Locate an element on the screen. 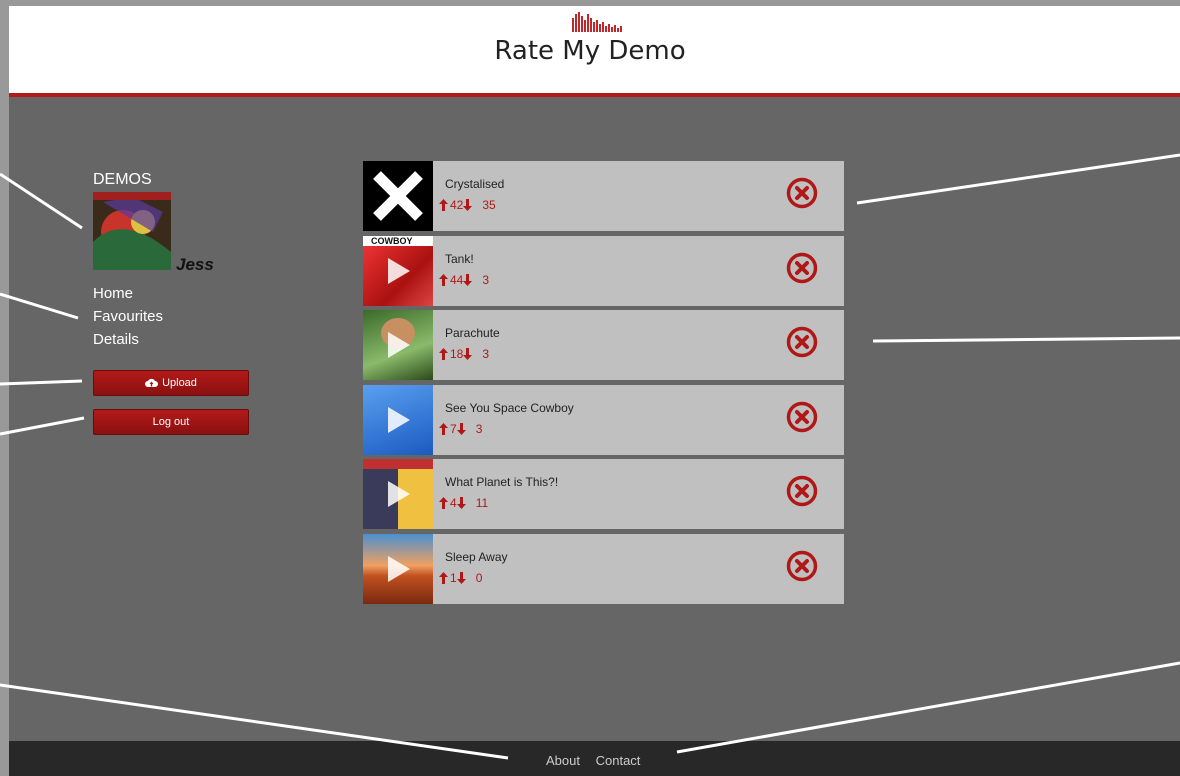  demo-row: What Planet is This?! 4 11 is located at coordinates (603, 494).